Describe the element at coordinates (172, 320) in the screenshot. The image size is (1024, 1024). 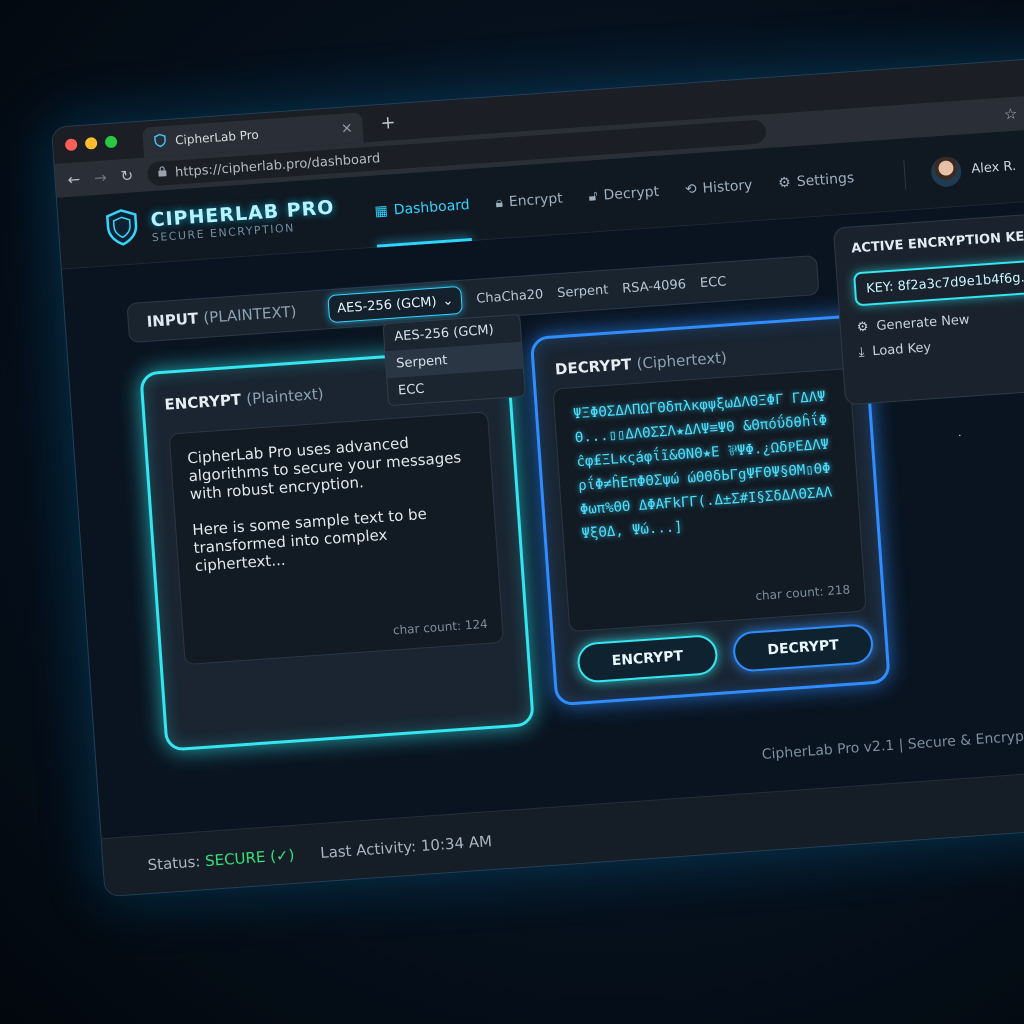
I see `input-label-text: INPUT` at that location.